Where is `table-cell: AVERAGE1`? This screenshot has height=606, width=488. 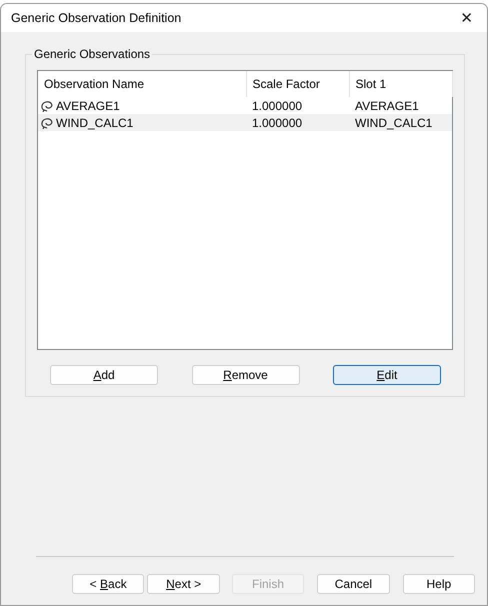 table-cell: AVERAGE1 is located at coordinates (400, 105).